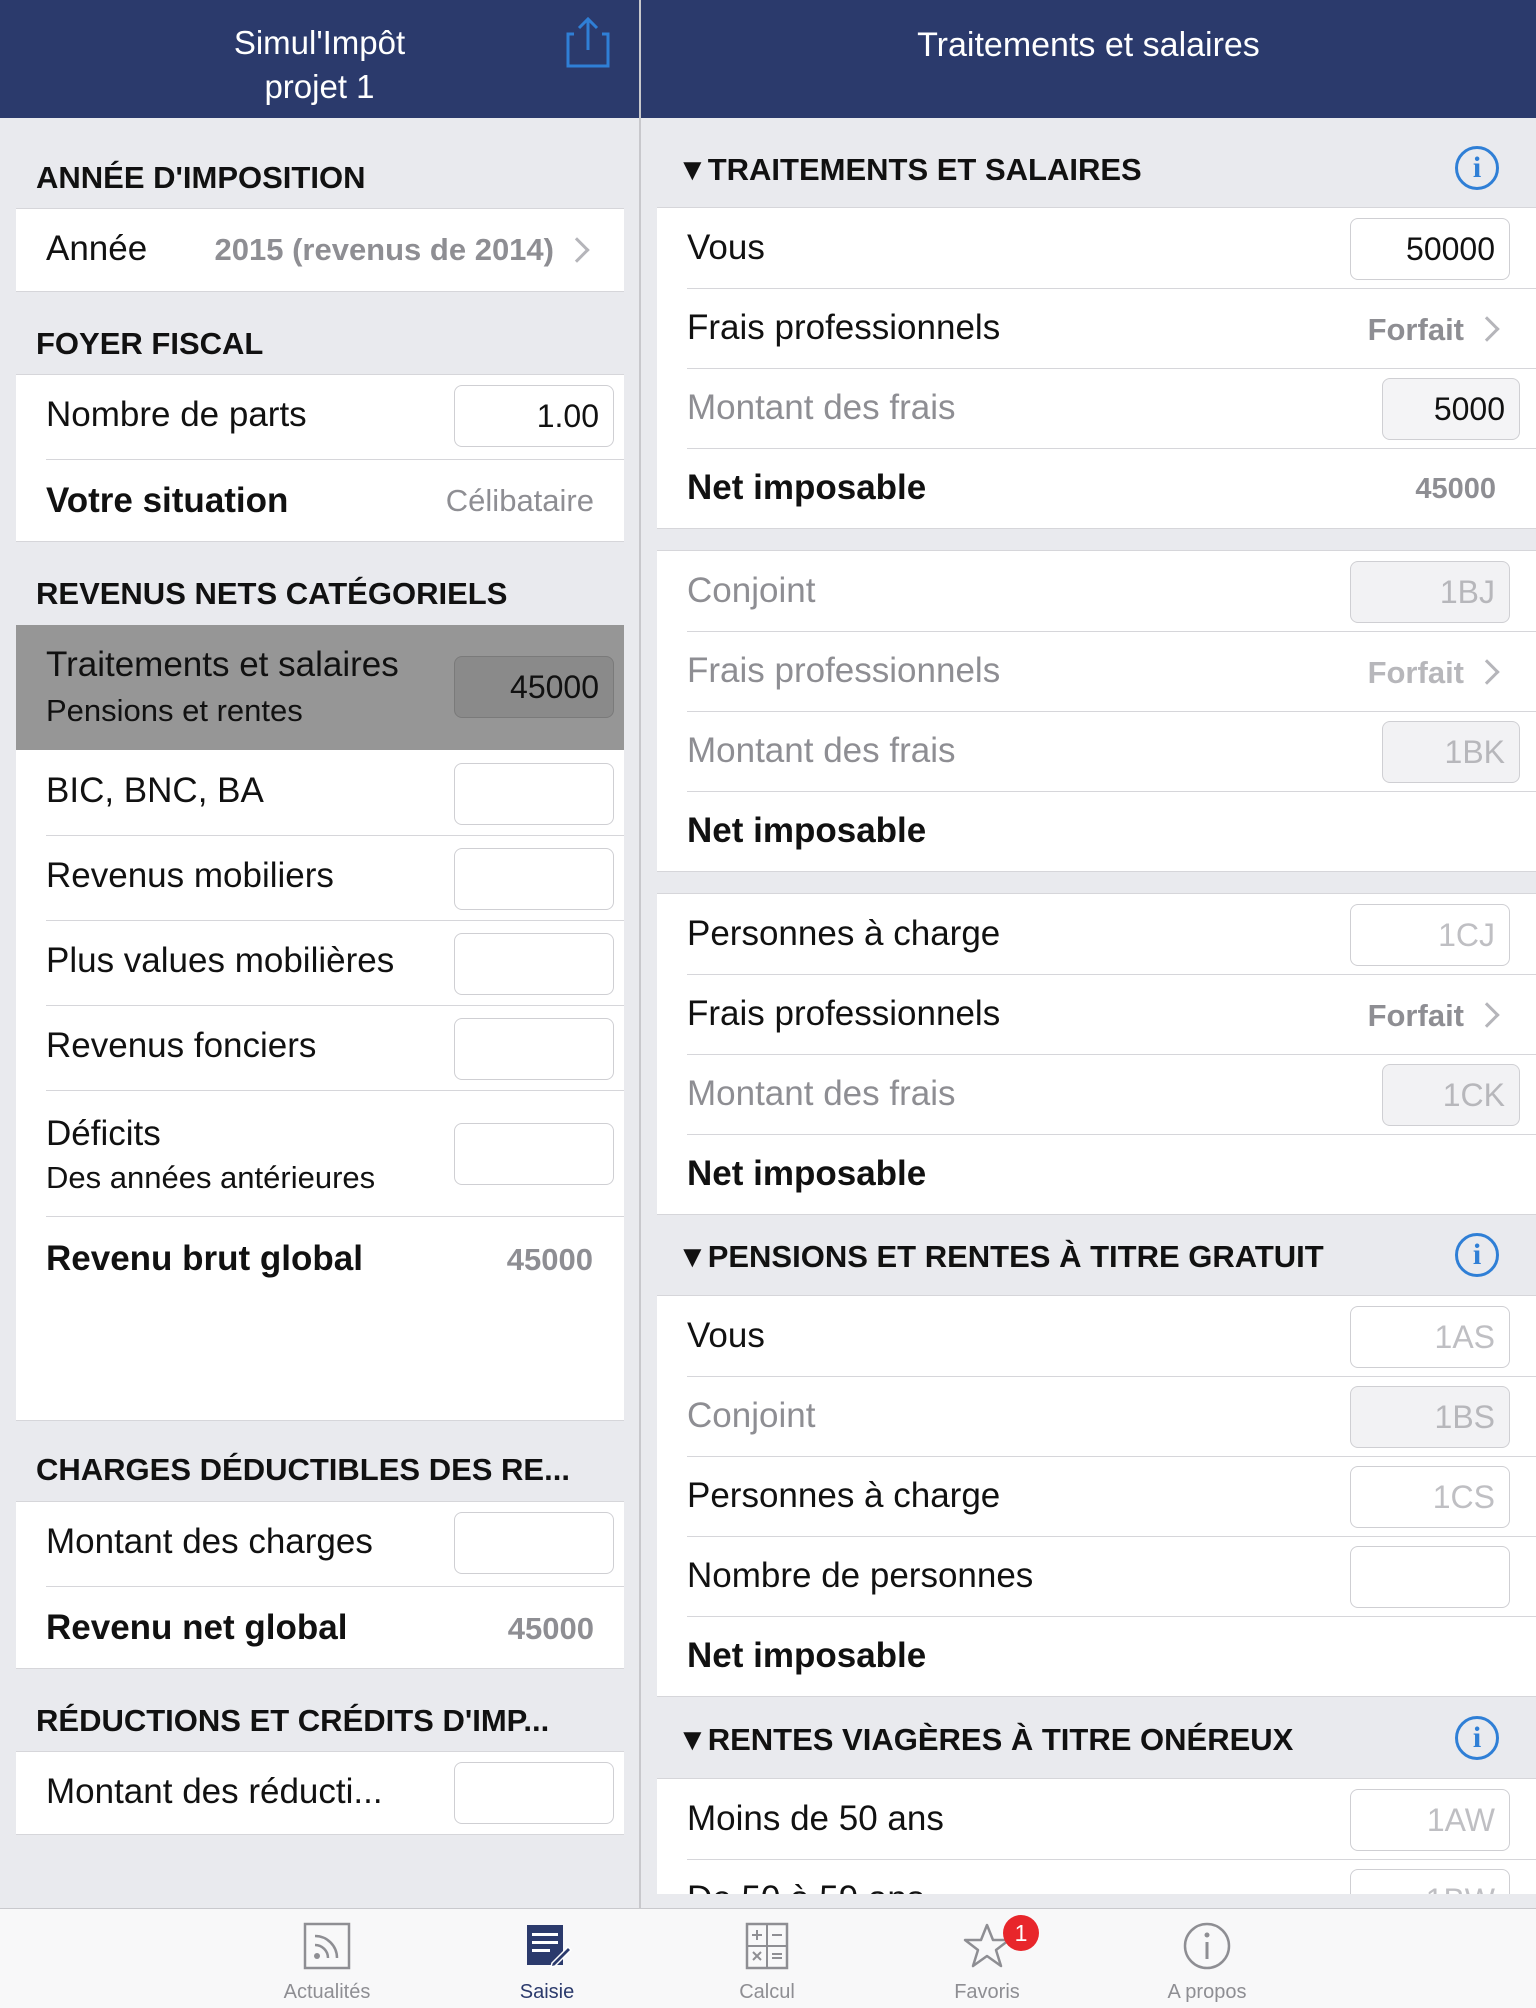 Image resolution: width=1536 pixels, height=2008 pixels. I want to click on section-header-annee: ANNÉE D'IMPOSITION, so click(201, 177).